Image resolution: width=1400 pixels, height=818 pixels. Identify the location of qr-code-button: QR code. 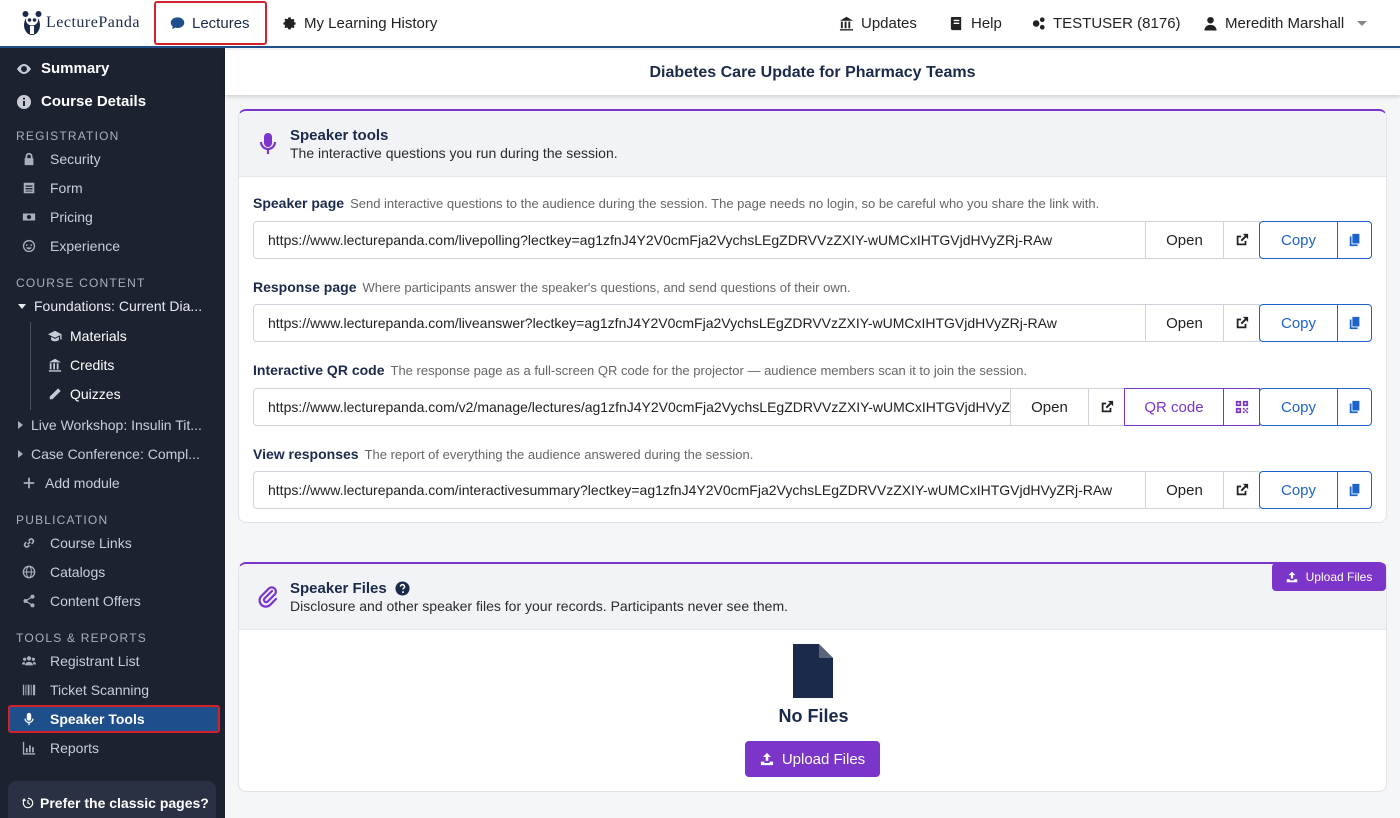
(1174, 407).